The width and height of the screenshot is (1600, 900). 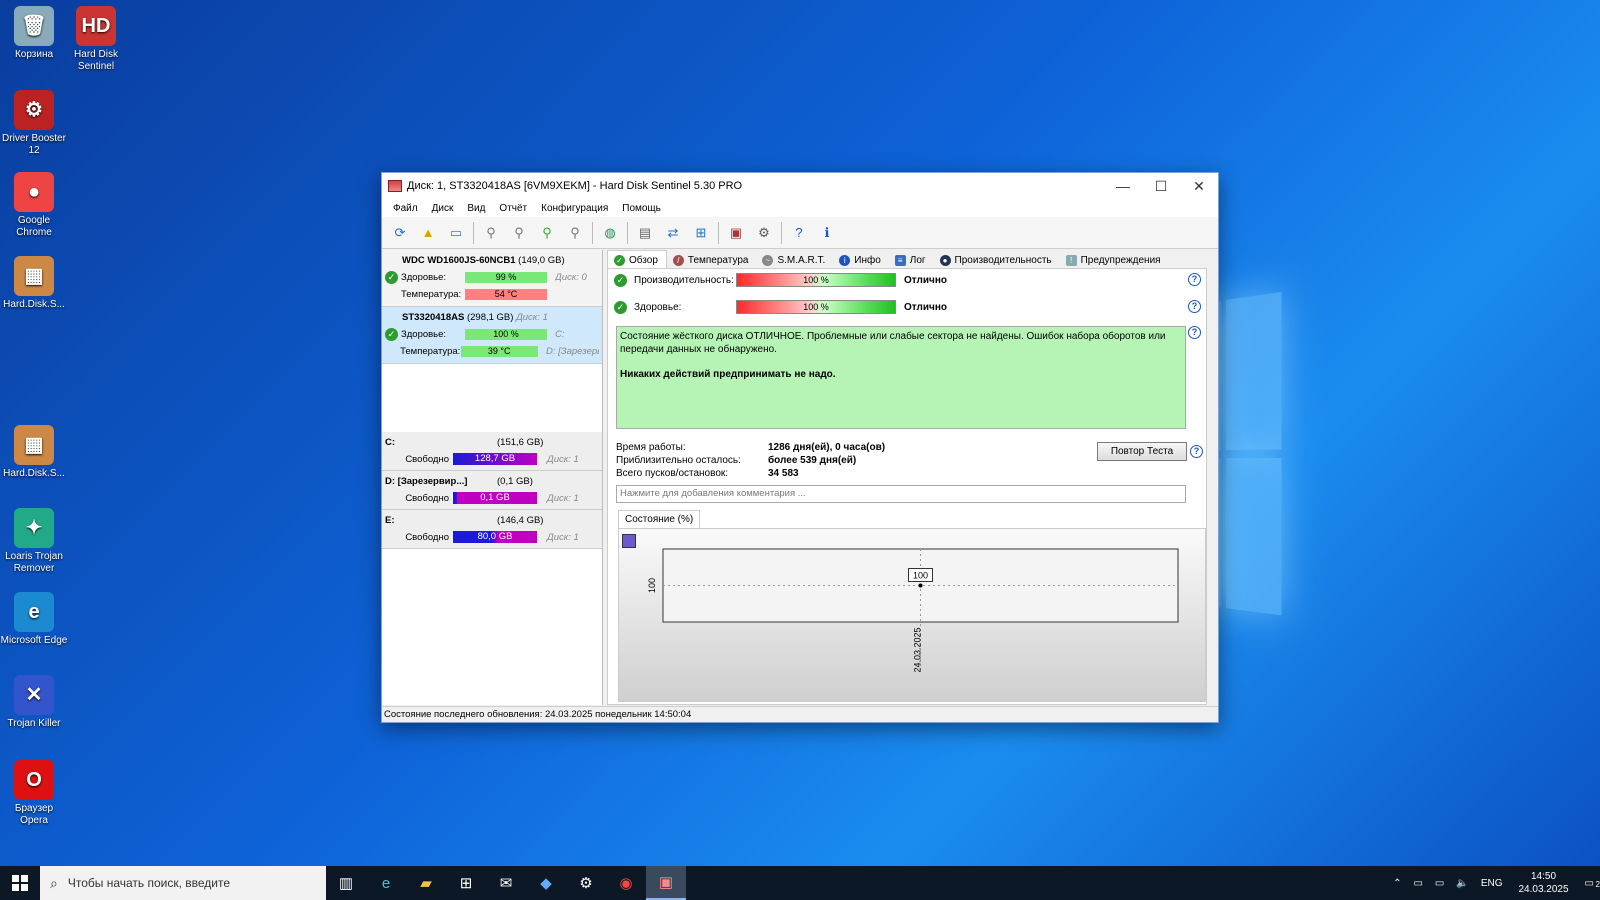 I want to click on free-label: Свободно, so click(x=427, y=459).